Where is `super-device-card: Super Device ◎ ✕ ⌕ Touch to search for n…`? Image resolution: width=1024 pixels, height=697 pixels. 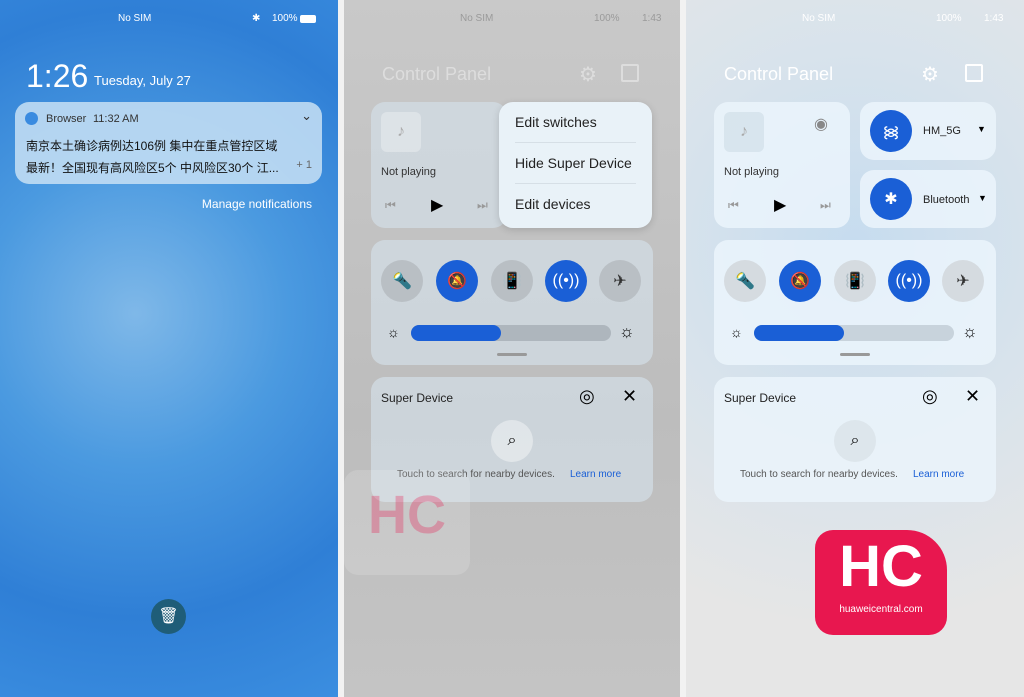 super-device-card: Super Device ◎ ✕ ⌕ Touch to search for n… is located at coordinates (855, 439).